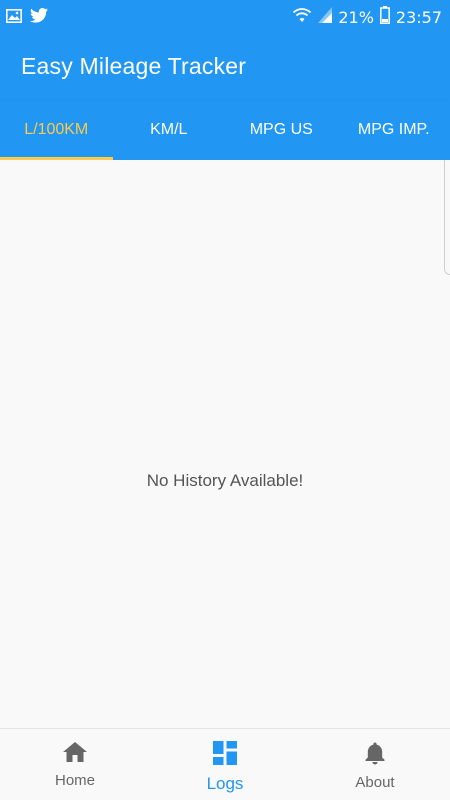 Image resolution: width=450 pixels, height=800 pixels. What do you see at coordinates (14, 18) in the screenshot?
I see `image-icon` at bounding box center [14, 18].